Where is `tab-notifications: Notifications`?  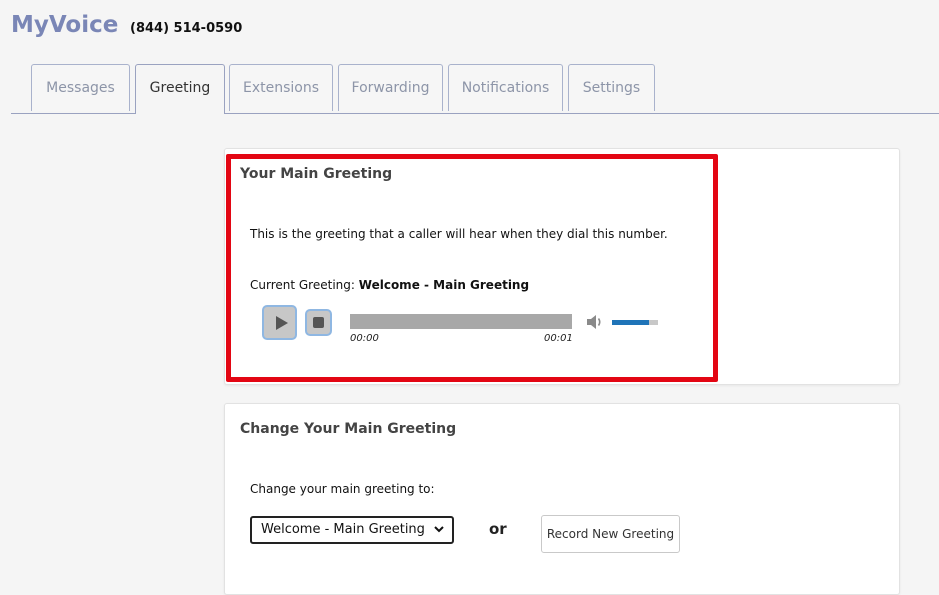
tab-notifications: Notifications is located at coordinates (505, 87).